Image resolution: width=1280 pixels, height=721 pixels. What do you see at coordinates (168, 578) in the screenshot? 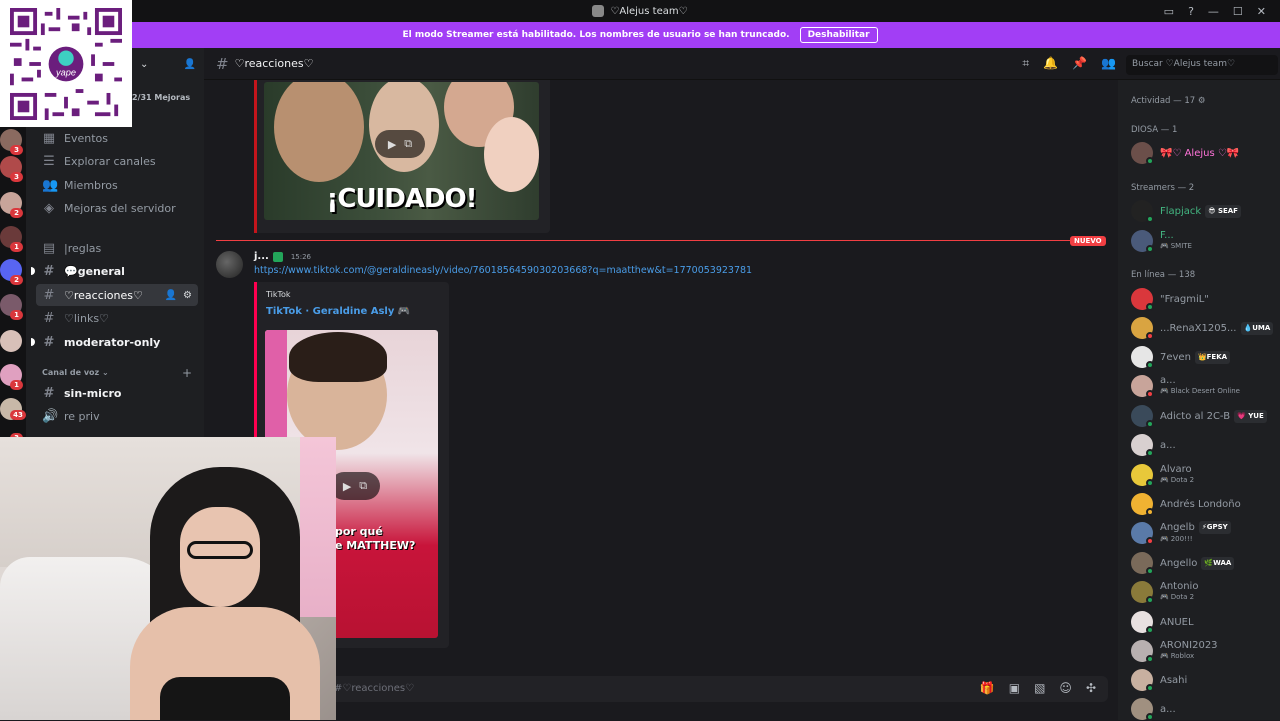
I see `webcam-overlay` at bounding box center [168, 578].